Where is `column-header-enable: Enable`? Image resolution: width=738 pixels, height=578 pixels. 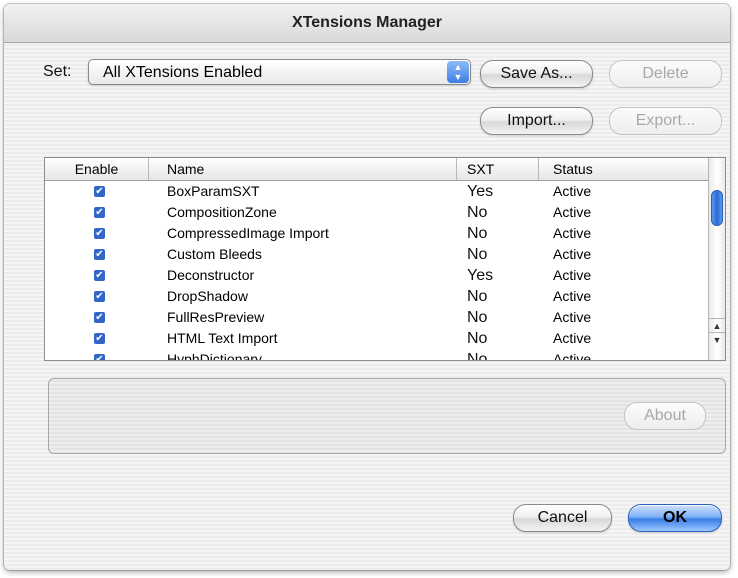
column-header-enable: Enable is located at coordinates (97, 169).